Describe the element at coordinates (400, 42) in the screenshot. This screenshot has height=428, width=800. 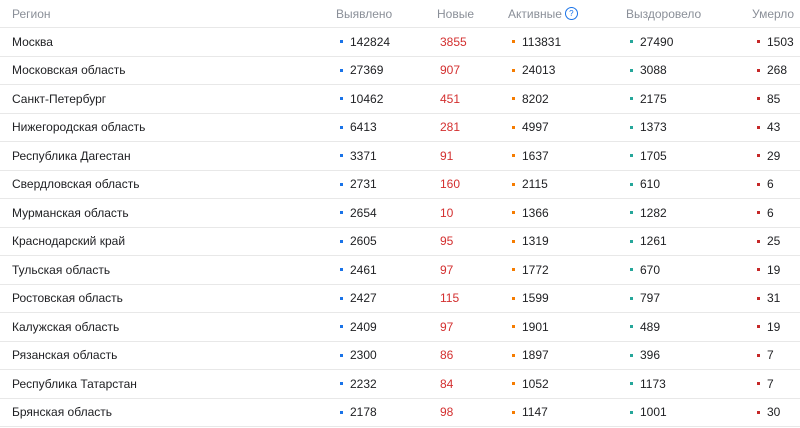
I see `table-row: Москва 142824 3855 113831 27490 1503` at that location.